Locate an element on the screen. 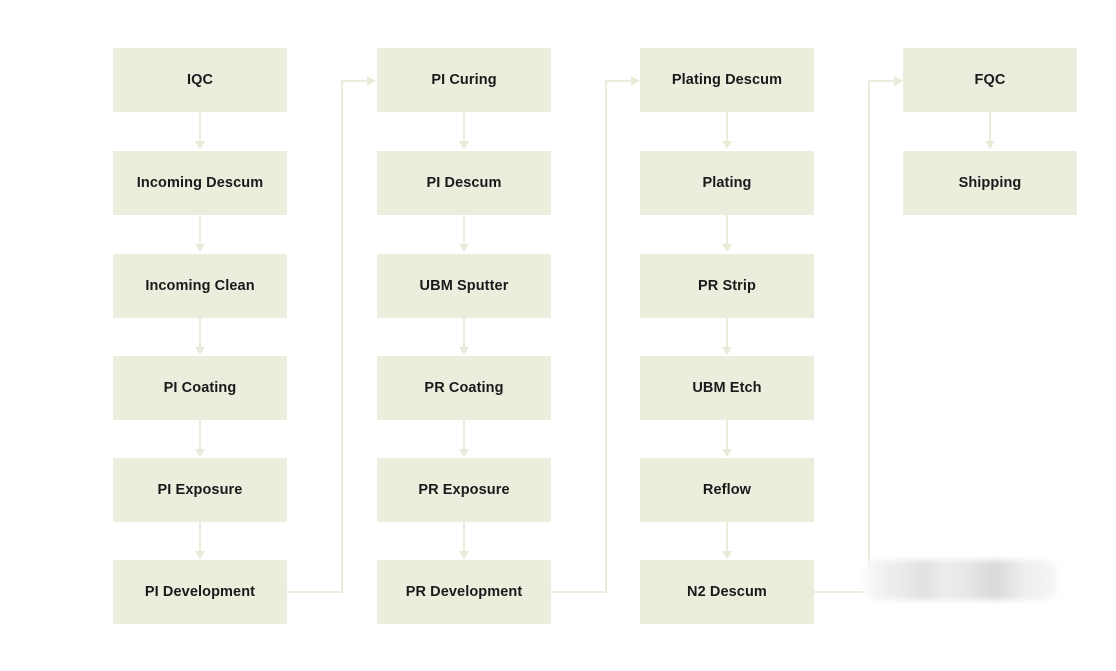  process-node-pr-coating: PR Coating is located at coordinates (464, 388).